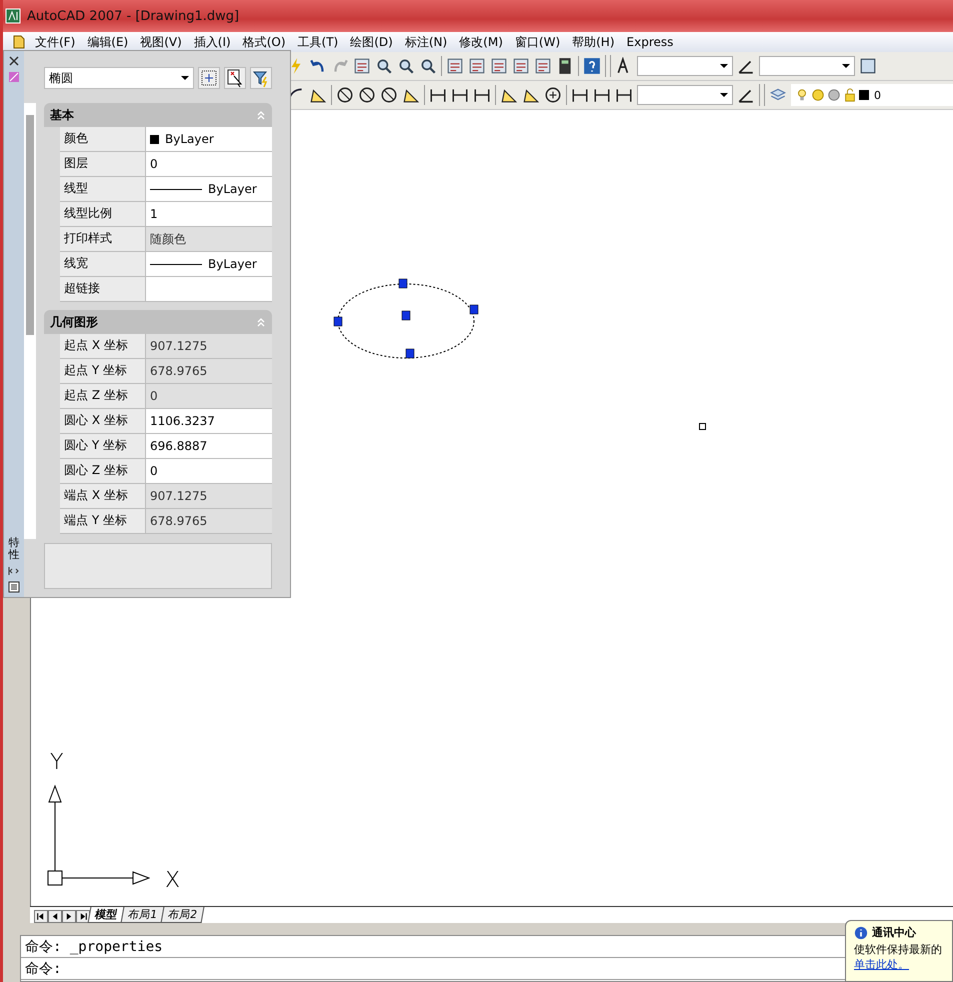  What do you see at coordinates (13, 16) in the screenshot?
I see `app-icon` at bounding box center [13, 16].